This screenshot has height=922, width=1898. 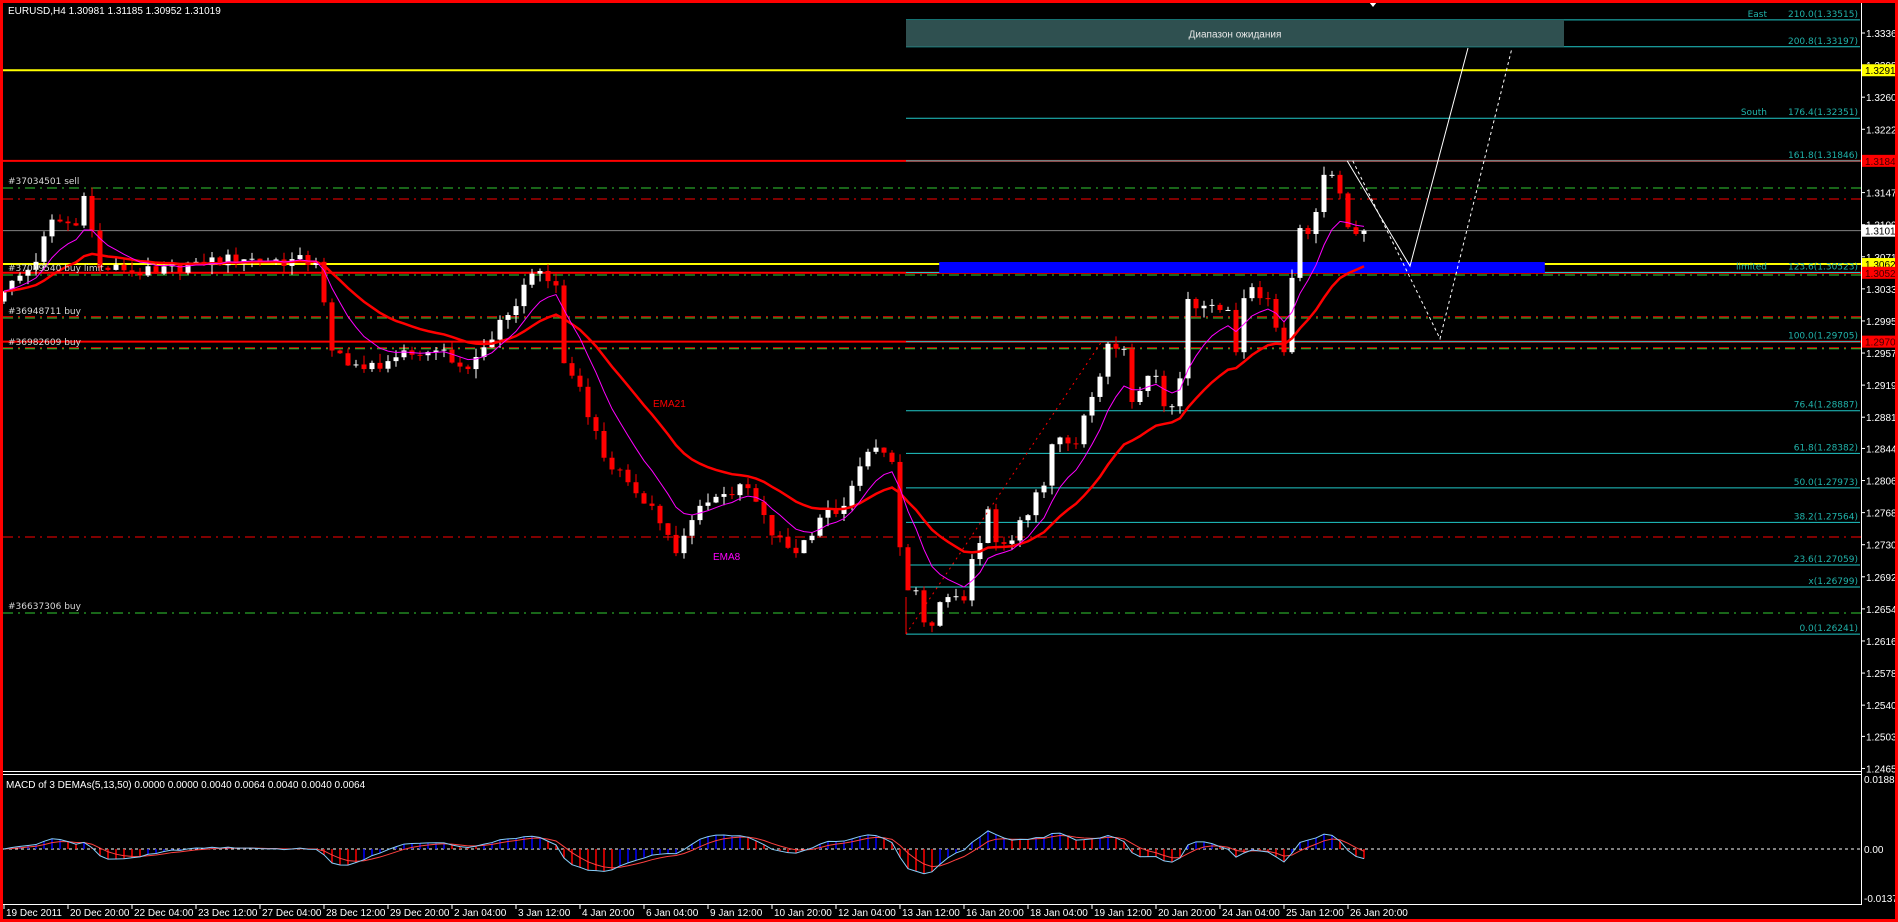 What do you see at coordinates (1881, 899) in the screenshot?
I see `macd-scale-bottom: -0.0137` at bounding box center [1881, 899].